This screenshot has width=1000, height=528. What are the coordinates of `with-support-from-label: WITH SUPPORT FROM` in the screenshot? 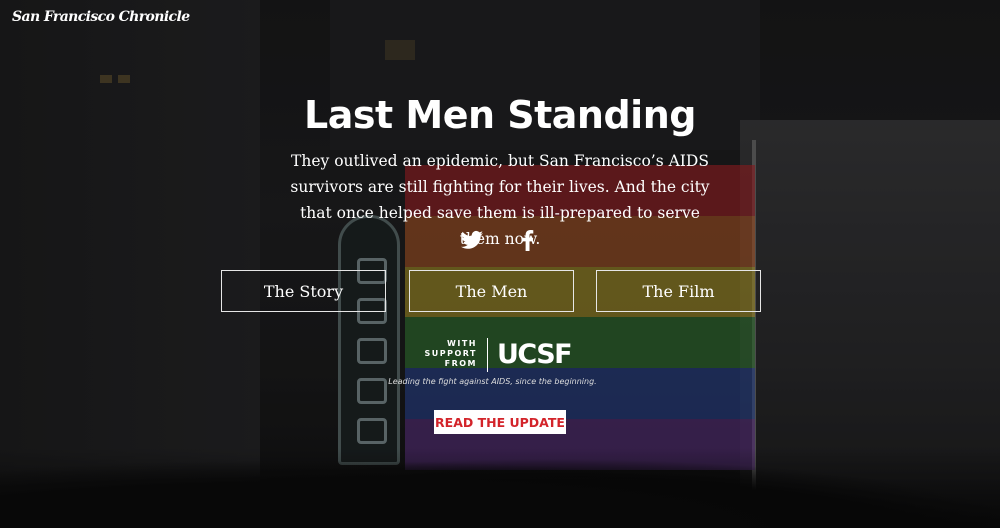 It's located at (450, 353).